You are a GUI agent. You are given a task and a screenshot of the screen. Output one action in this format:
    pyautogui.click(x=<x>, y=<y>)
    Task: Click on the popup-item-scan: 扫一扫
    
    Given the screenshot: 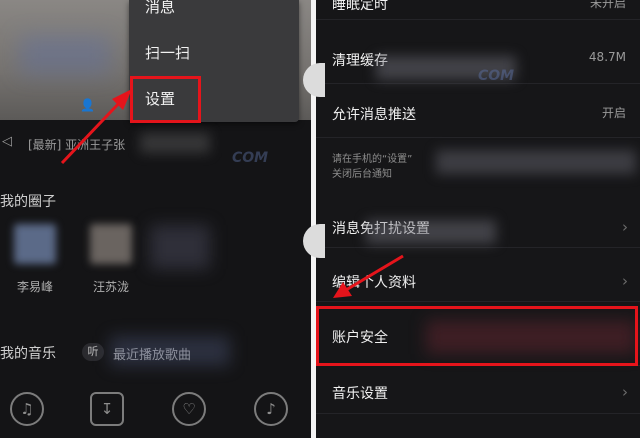 What is the action you would take?
    pyautogui.click(x=167, y=52)
    